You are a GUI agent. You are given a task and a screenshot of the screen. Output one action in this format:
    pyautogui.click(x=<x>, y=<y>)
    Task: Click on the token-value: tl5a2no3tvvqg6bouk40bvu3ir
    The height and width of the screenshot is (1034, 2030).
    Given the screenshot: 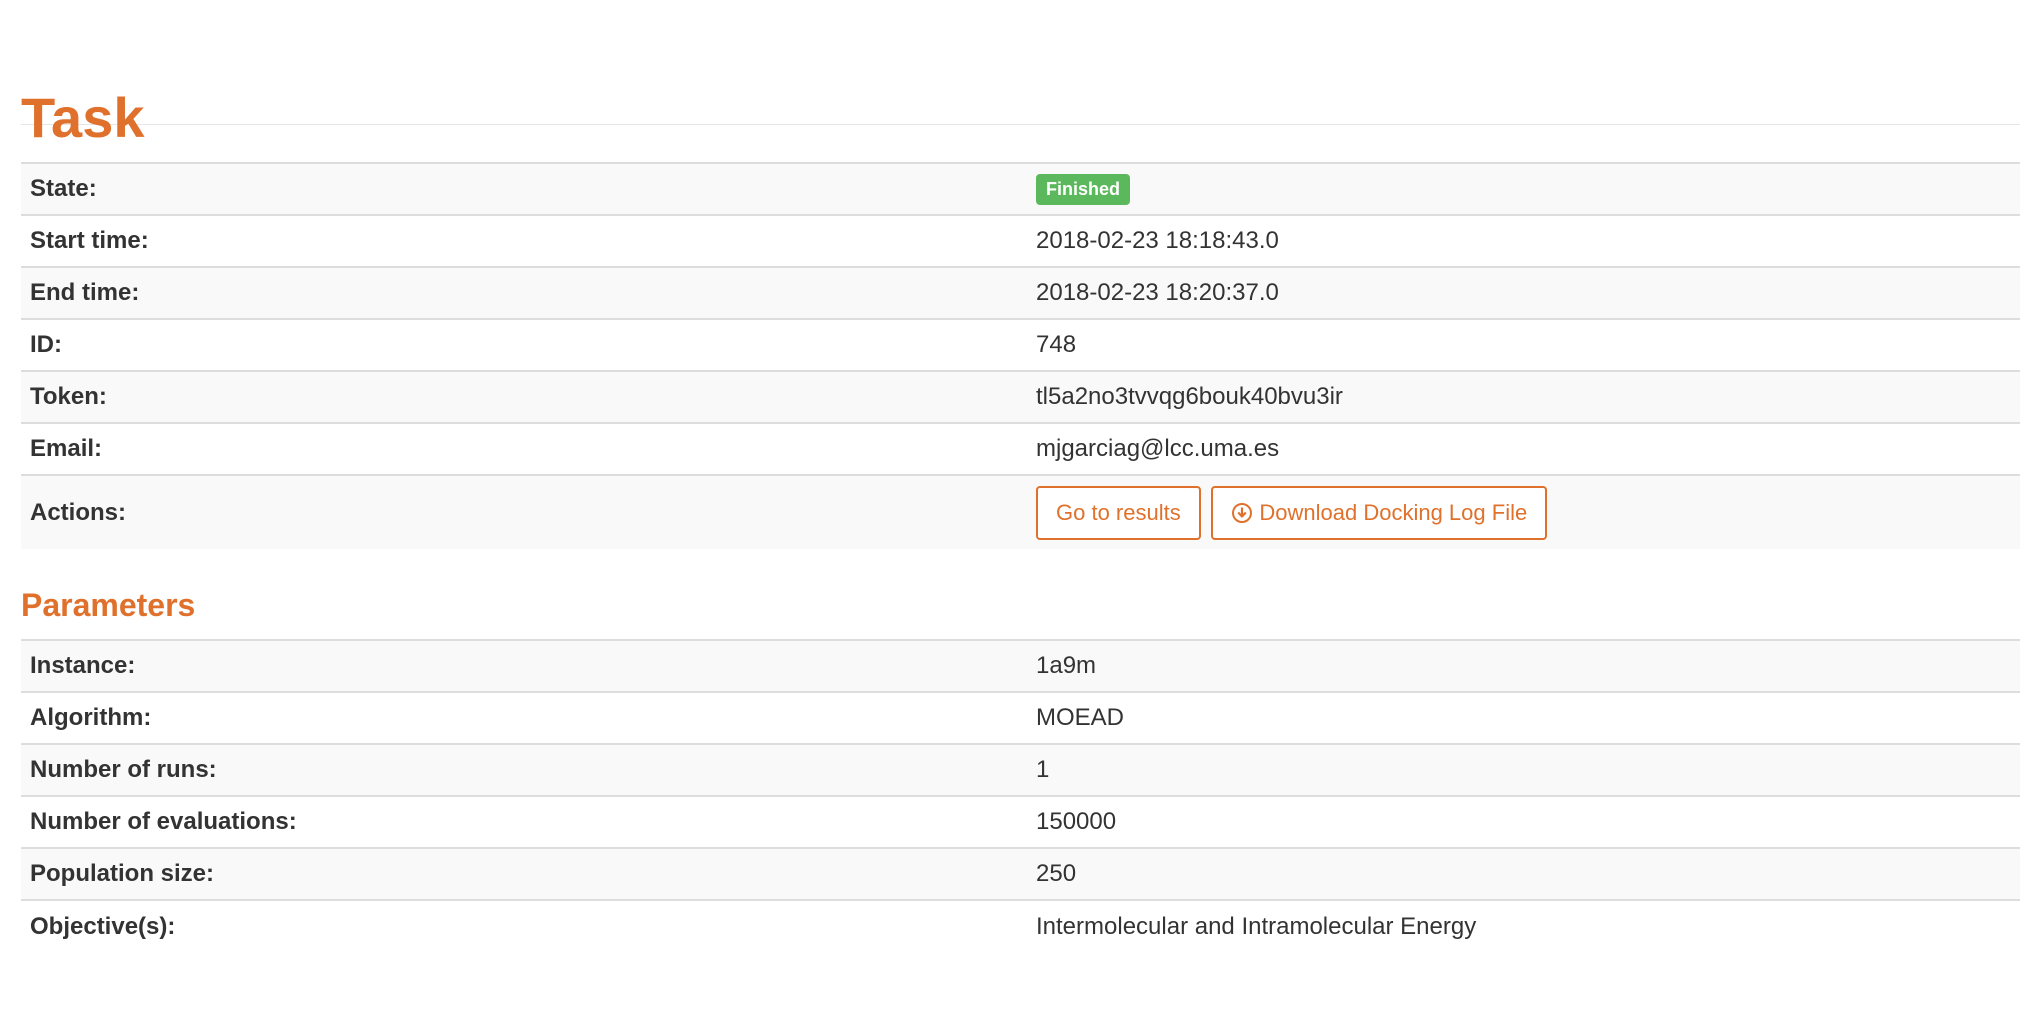 What is the action you would take?
    pyautogui.click(x=1523, y=396)
    